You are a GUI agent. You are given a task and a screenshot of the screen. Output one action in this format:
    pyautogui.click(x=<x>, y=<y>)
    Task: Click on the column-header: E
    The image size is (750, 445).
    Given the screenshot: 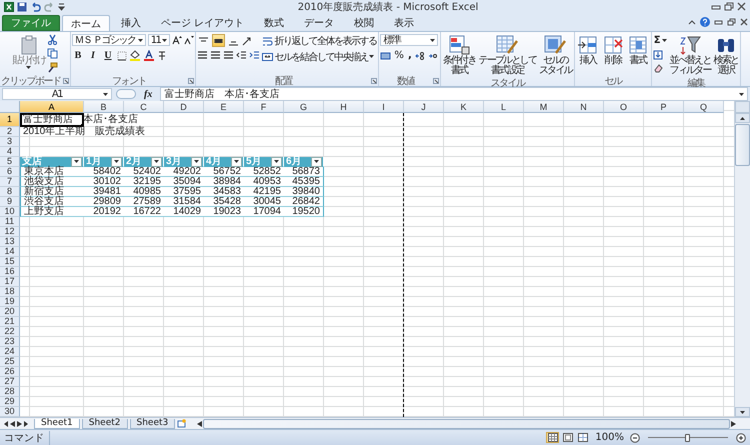 What is the action you would take?
    pyautogui.click(x=224, y=107)
    